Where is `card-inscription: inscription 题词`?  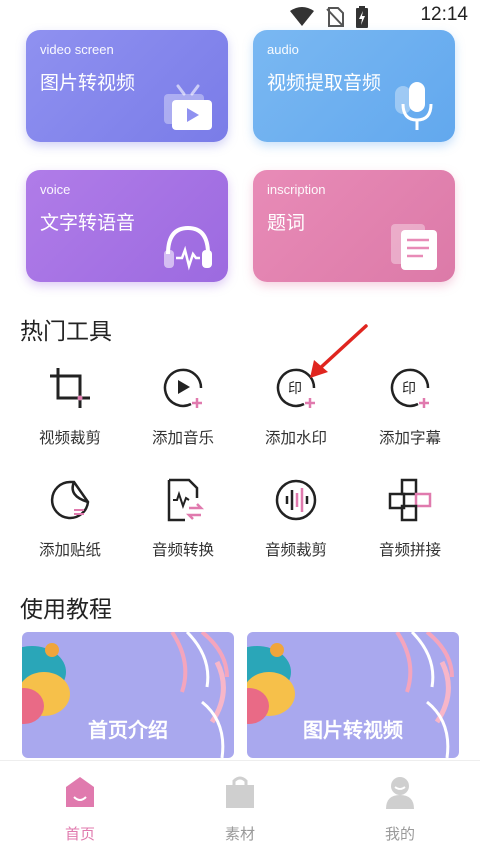
card-inscription: inscription 题词 is located at coordinates (354, 226).